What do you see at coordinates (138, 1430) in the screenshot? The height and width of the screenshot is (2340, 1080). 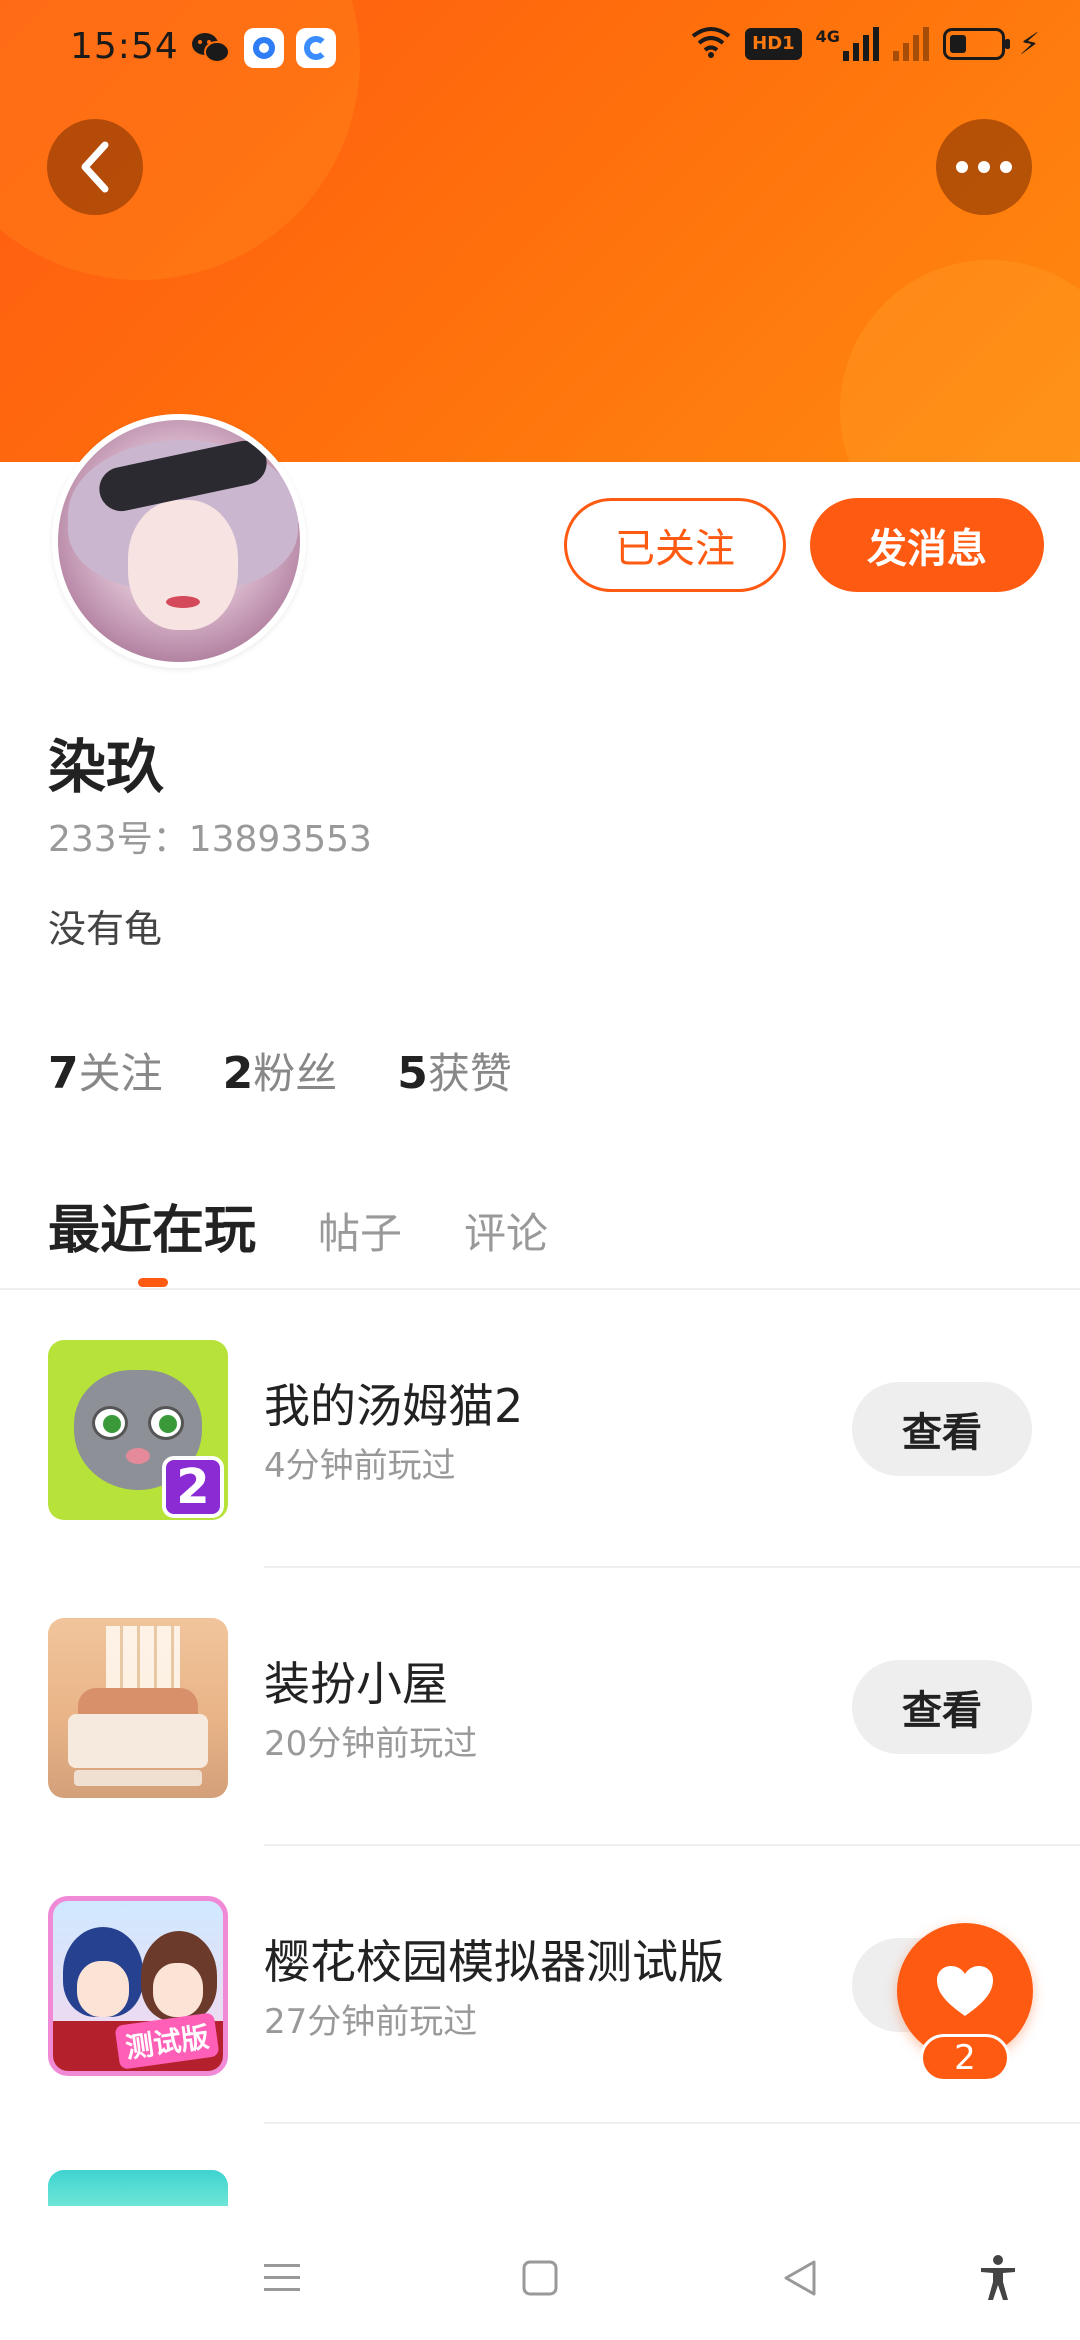 I see `tom-cat-icon: 2` at bounding box center [138, 1430].